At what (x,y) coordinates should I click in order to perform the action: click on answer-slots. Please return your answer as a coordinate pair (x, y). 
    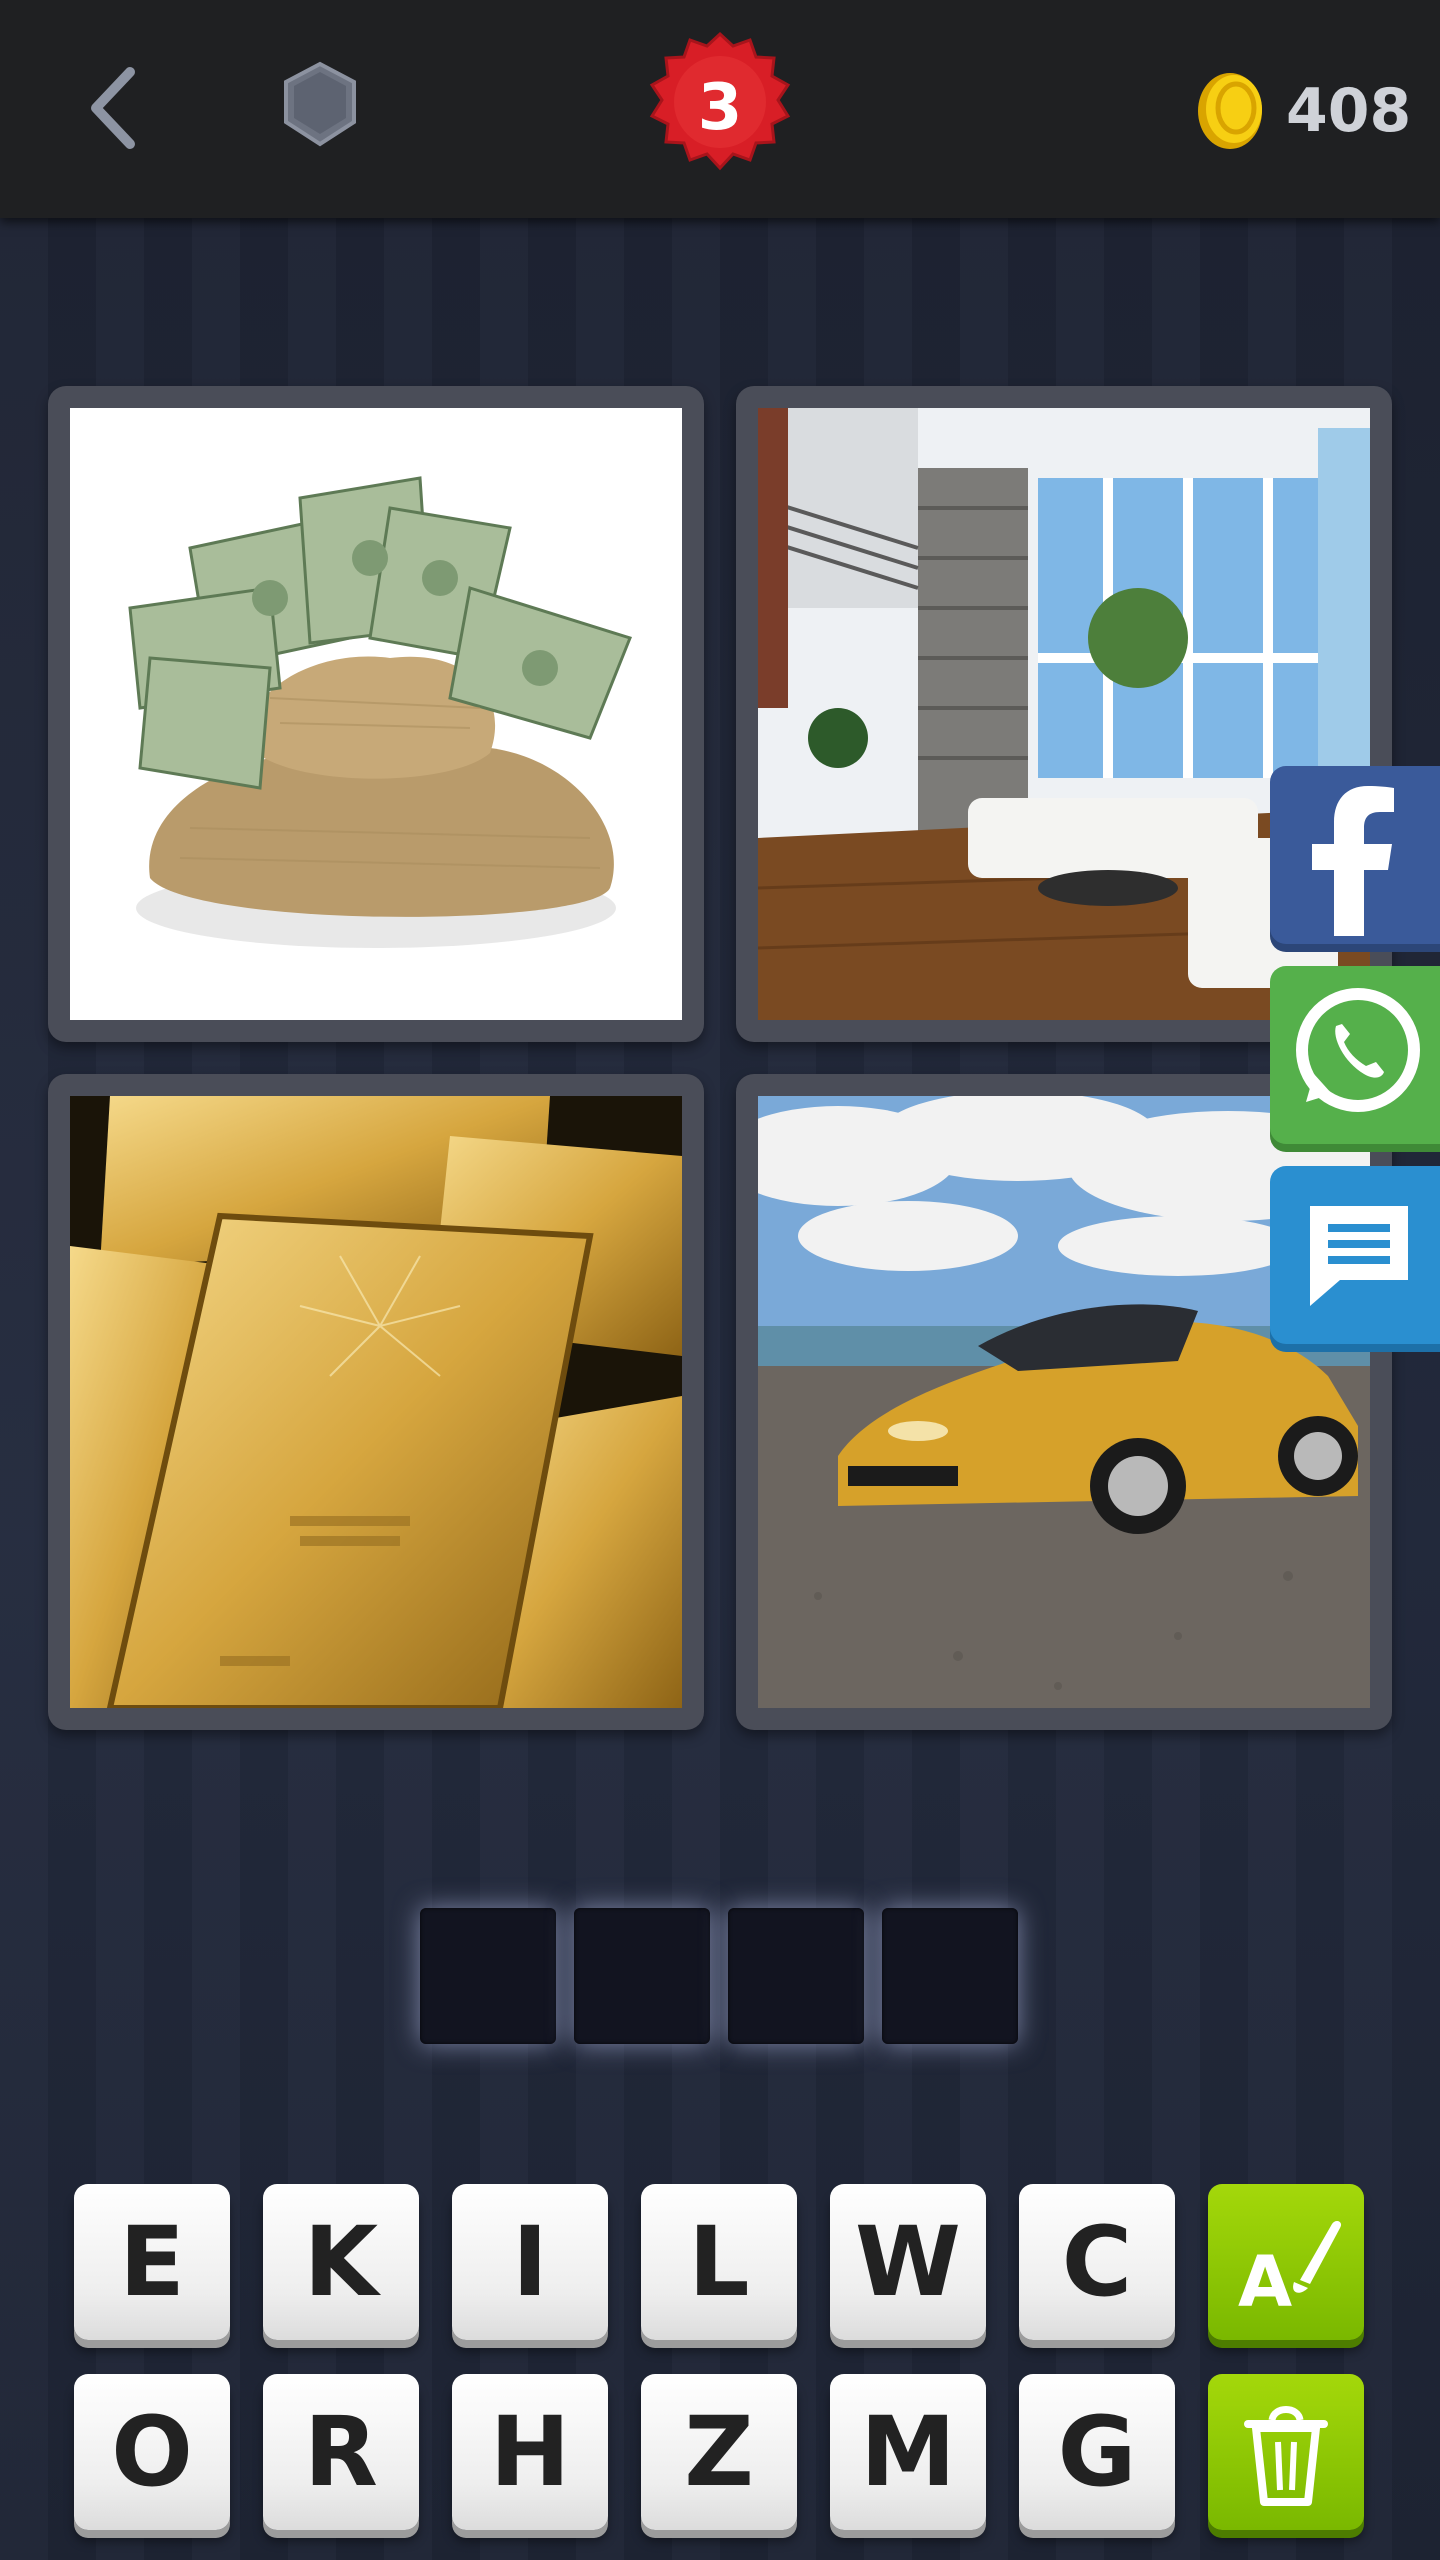
    Looking at the image, I should click on (720, 1976).